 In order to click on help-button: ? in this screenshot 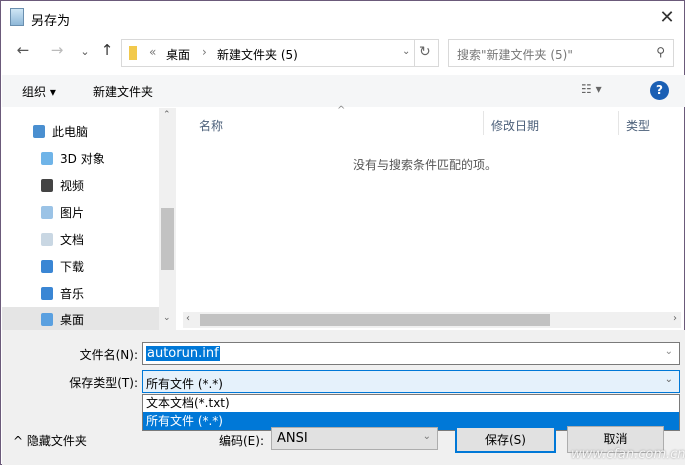, I will do `click(659, 90)`.